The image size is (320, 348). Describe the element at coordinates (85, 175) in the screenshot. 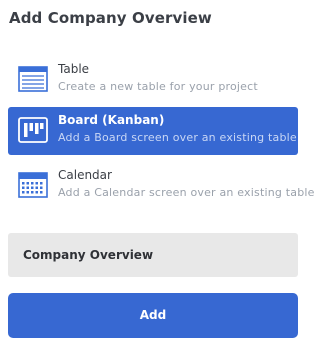

I see `option-title: Calendar` at that location.